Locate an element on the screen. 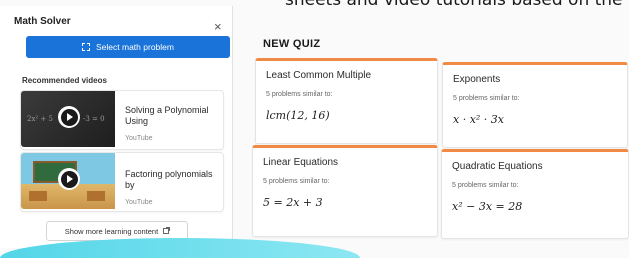 The image size is (629, 258). thumbnail-equation-left: 2x² + 5 is located at coordinates (40, 119).